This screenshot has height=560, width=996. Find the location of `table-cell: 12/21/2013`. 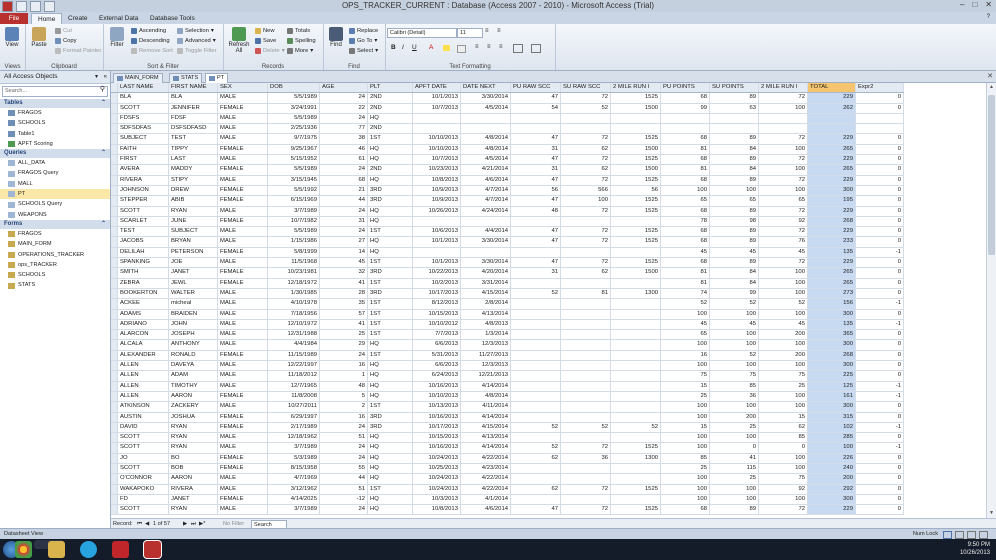

table-cell: 12/21/2013 is located at coordinates (485, 376).